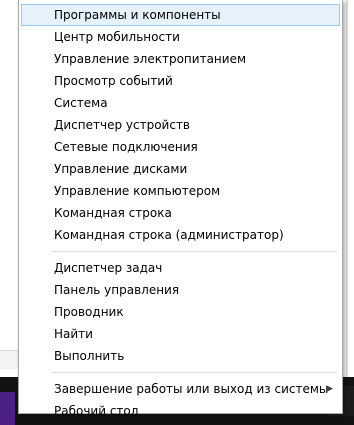 This screenshot has width=354, height=425. Describe the element at coordinates (180, 356) in the screenshot. I see `menu-item: Выполнить` at that location.